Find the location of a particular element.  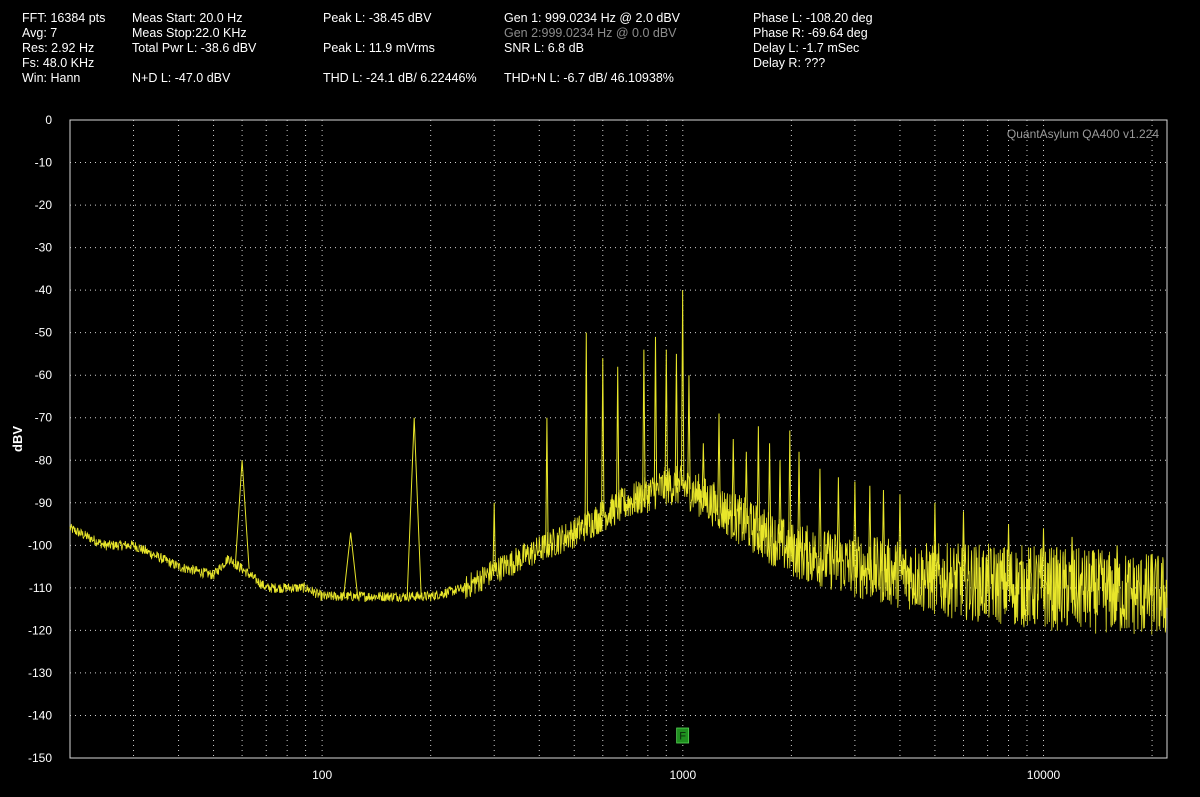

fft-size-readout: FFT: 16384 pts is located at coordinates (64, 18).